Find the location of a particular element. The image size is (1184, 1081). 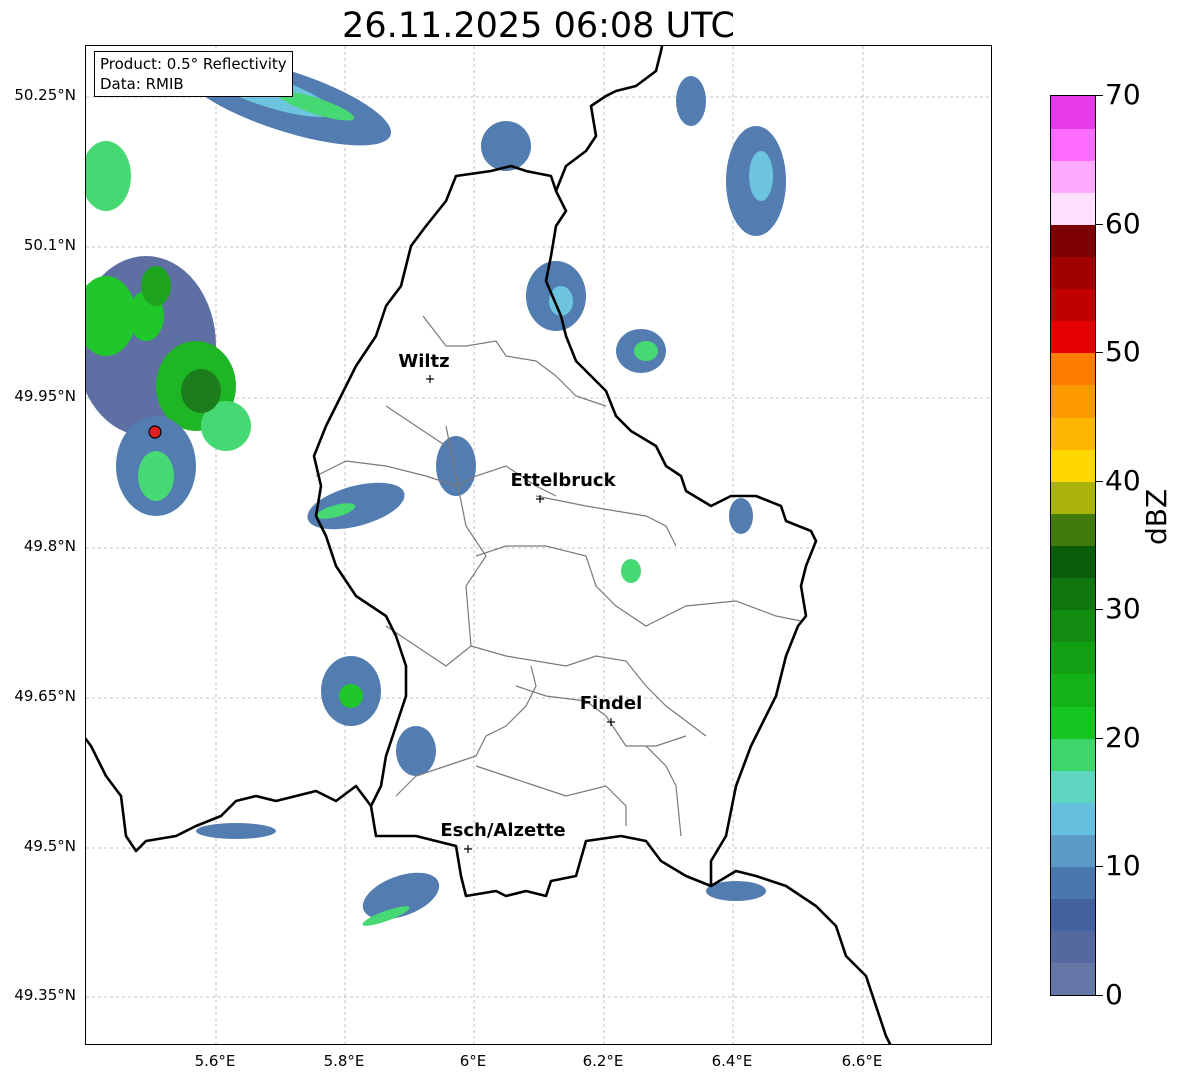

lon-tick-label: 5.6°E is located at coordinates (215, 1061).